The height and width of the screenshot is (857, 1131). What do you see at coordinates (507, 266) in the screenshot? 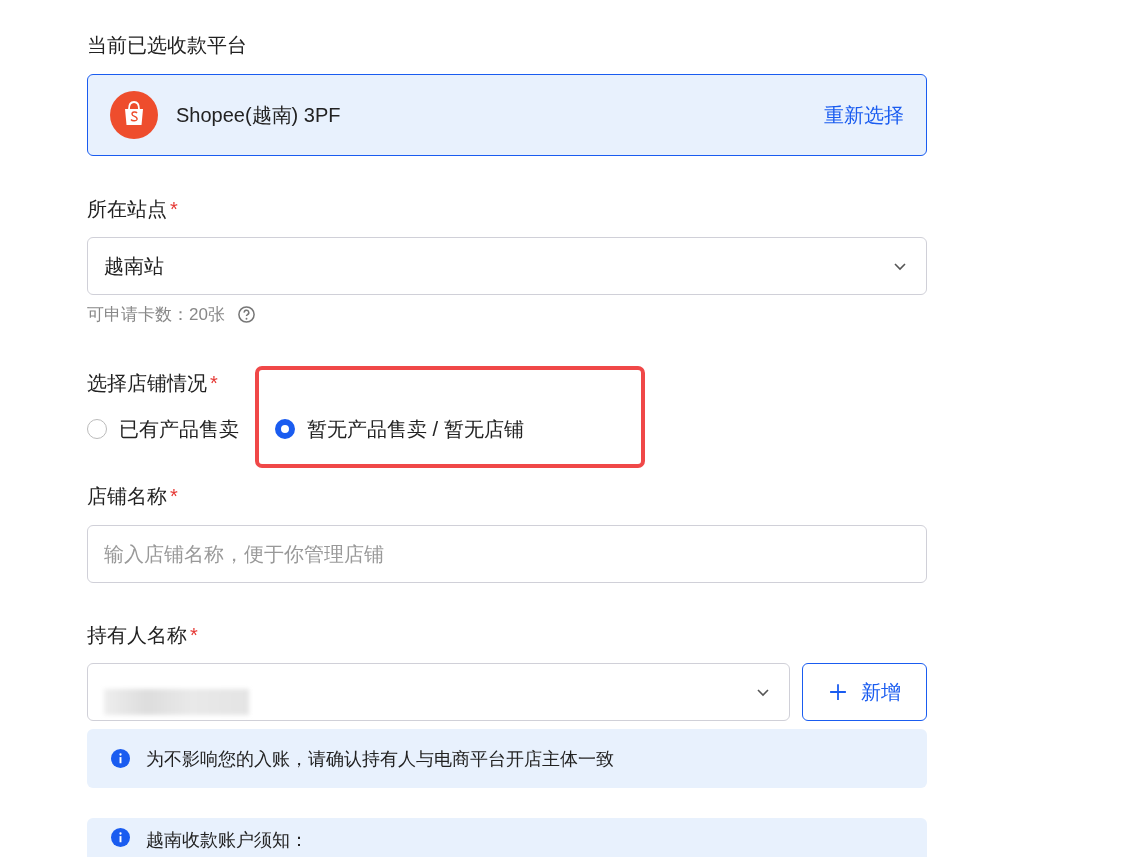
I see `site-select: 越南站` at bounding box center [507, 266].